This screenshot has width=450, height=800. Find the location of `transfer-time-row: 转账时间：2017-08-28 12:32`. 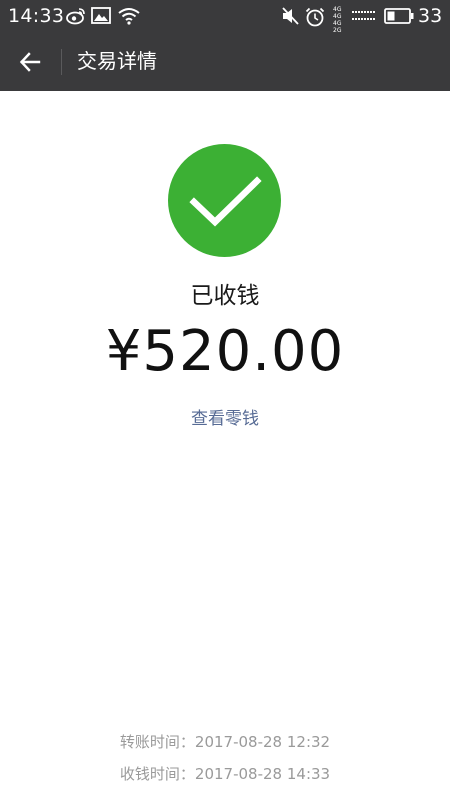

transfer-time-row: 转账时间：2017-08-28 12:32 is located at coordinates (225, 742).